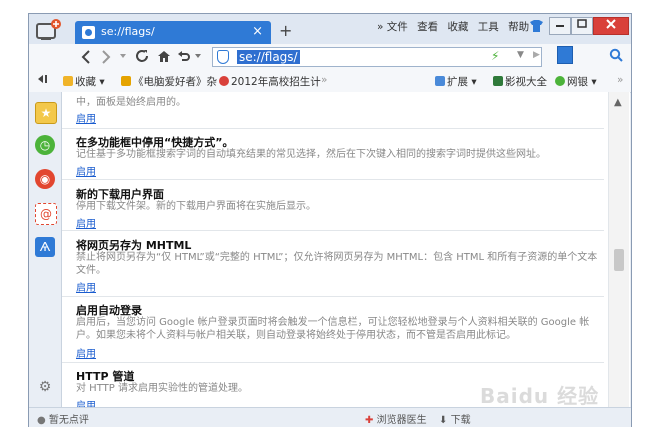 This screenshot has height=439, width=660. Describe the element at coordinates (45, 179) in the screenshot. I see `sidebar-weibo-icon: ◉` at that location.